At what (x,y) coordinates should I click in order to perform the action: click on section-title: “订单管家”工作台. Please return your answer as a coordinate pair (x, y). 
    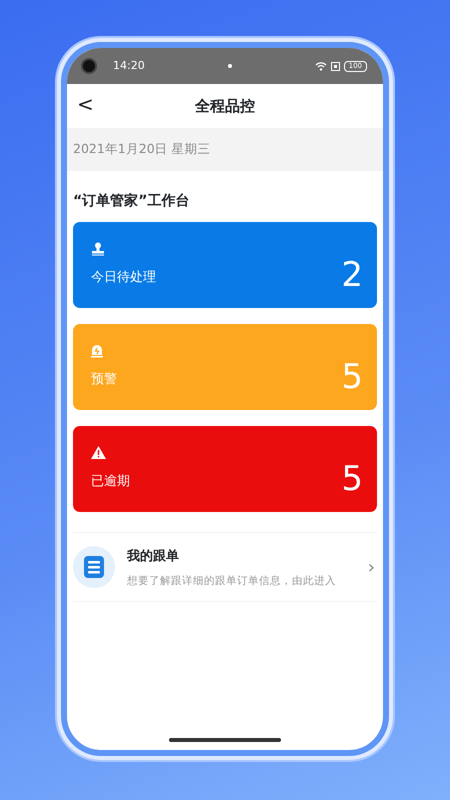
    Looking at the image, I should click on (131, 201).